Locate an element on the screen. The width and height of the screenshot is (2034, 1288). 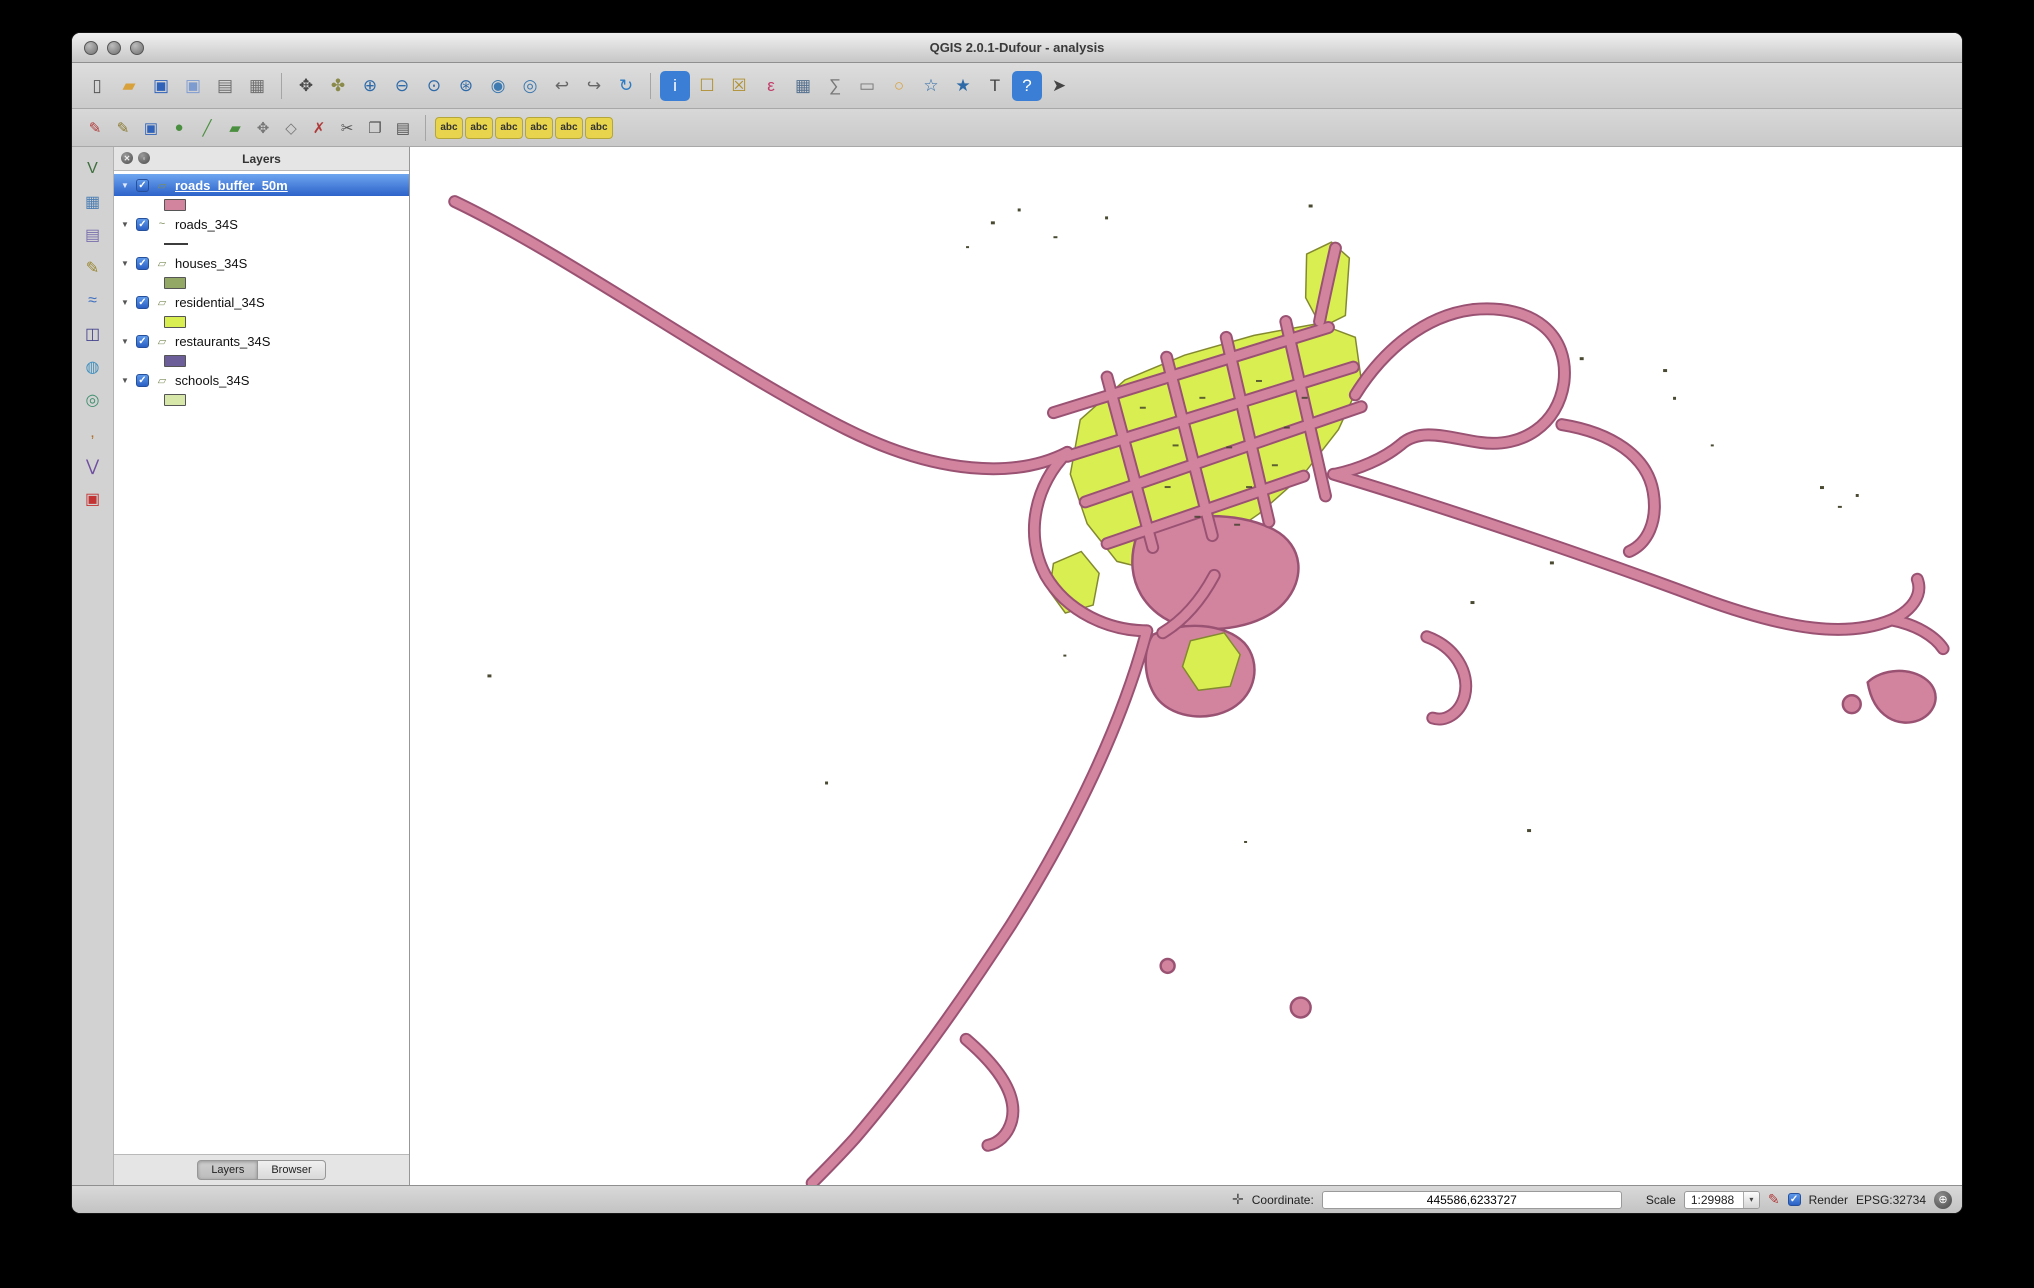
open-attribute-table-icon: ▦ is located at coordinates (803, 86).